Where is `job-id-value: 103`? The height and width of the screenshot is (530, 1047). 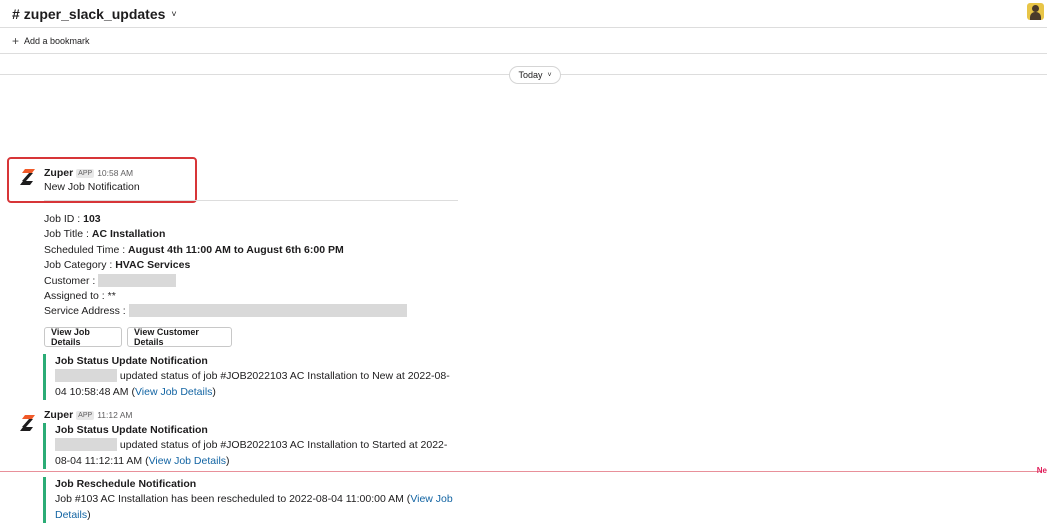 job-id-value: 103 is located at coordinates (92, 219).